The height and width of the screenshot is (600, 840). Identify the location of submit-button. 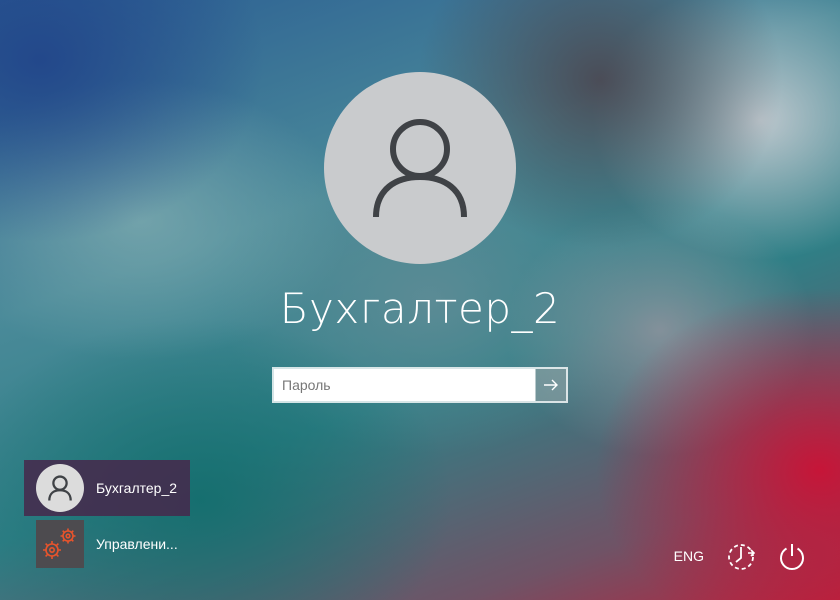
(550, 385).